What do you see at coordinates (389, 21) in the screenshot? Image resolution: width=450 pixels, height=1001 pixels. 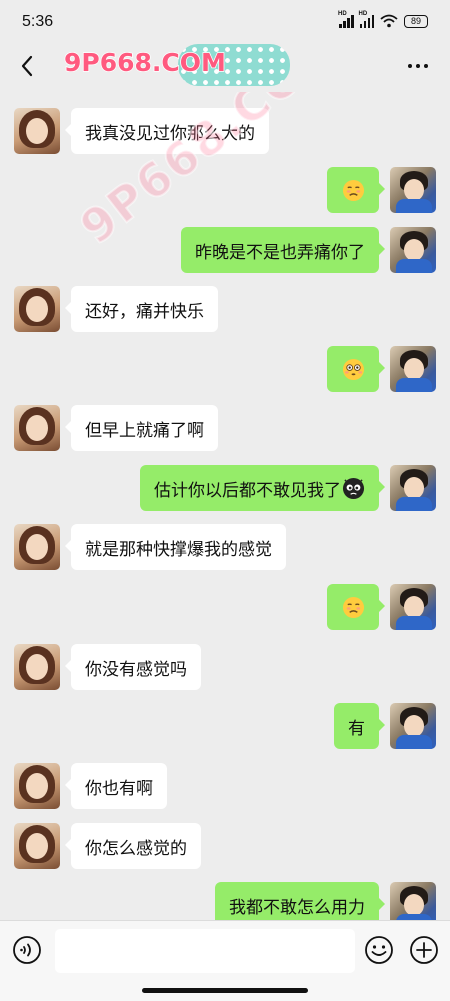 I see `wifi-icon` at bounding box center [389, 21].